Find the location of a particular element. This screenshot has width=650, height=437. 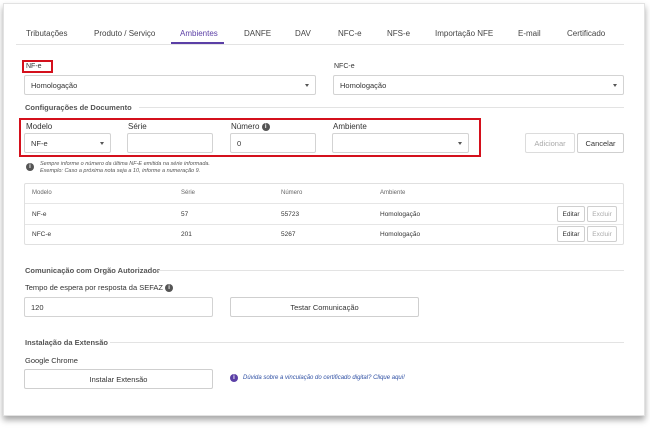

tab-tributacoes: Tributações is located at coordinates (47, 33).